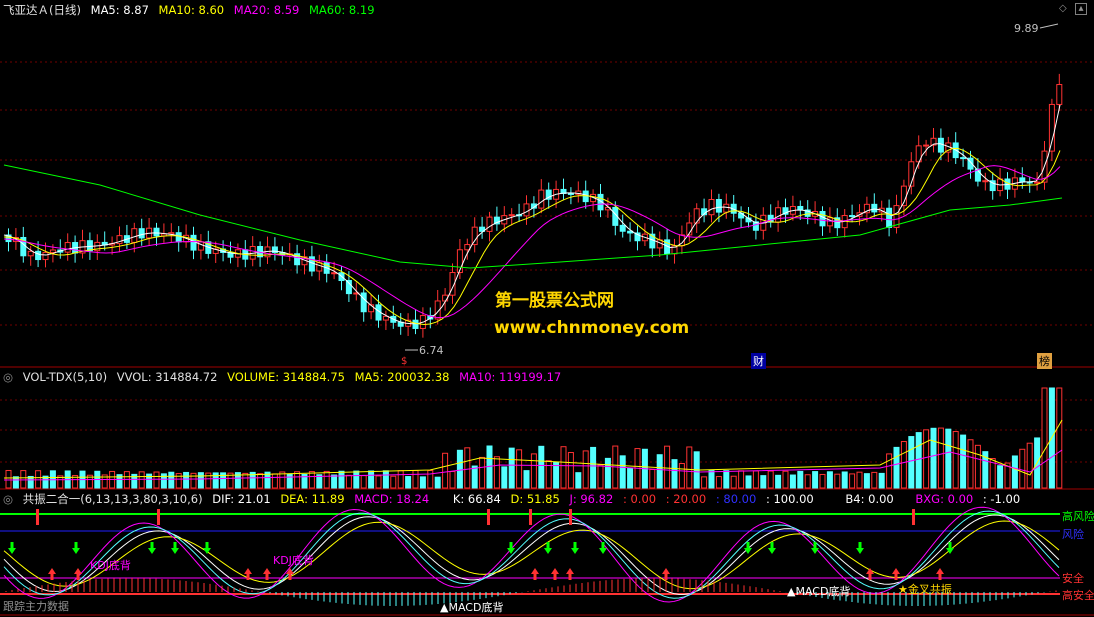 Image resolution: width=1094 pixels, height=617 pixels. Describe the element at coordinates (431, 350) in the screenshot. I see `low-price-label: 6.74` at that location.